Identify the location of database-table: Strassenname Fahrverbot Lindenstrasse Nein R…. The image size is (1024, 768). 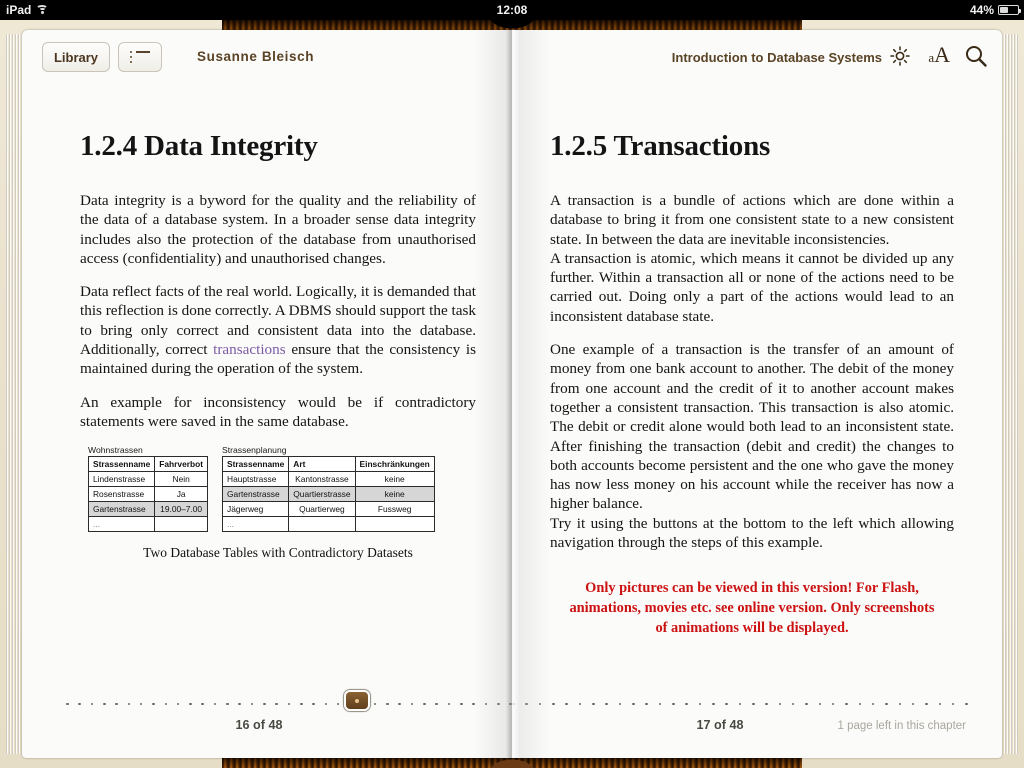
(148, 494).